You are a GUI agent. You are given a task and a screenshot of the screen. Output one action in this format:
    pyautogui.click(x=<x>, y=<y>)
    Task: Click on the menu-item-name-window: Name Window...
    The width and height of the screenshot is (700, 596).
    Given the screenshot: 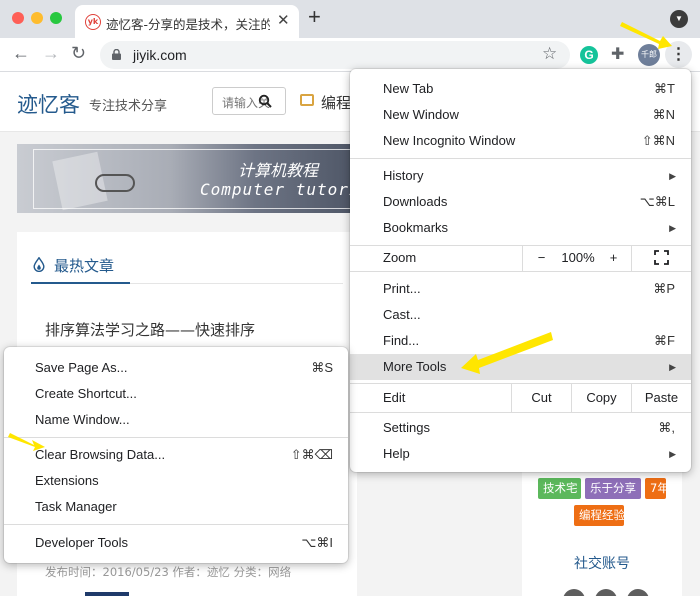 What is the action you would take?
    pyautogui.click(x=176, y=420)
    